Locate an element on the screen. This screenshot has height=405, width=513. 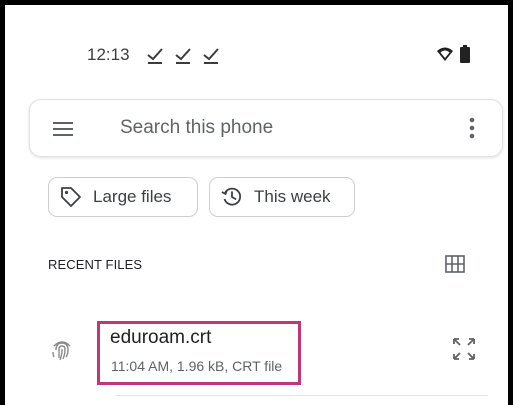
download-notifications is located at coordinates (183, 55).